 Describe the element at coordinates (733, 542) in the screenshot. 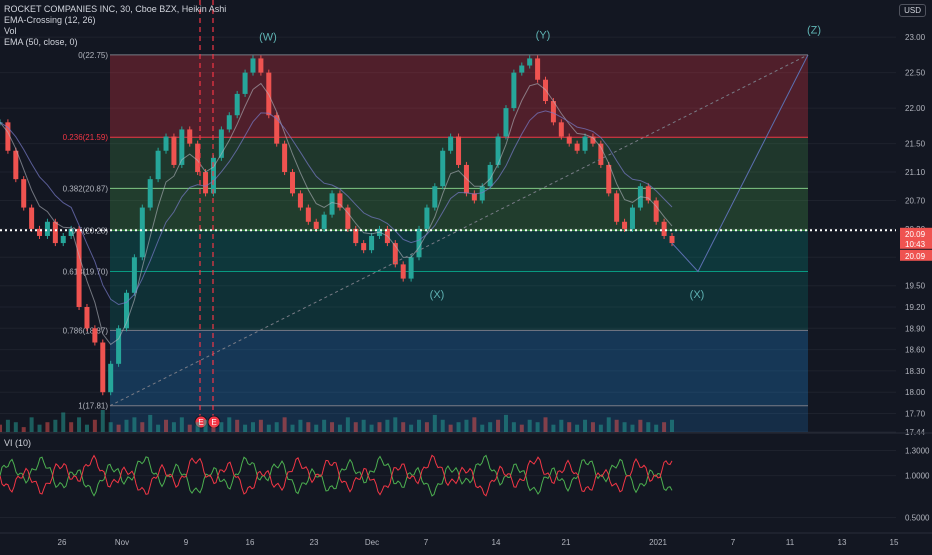

I see `time-axis-tick: 7` at that location.